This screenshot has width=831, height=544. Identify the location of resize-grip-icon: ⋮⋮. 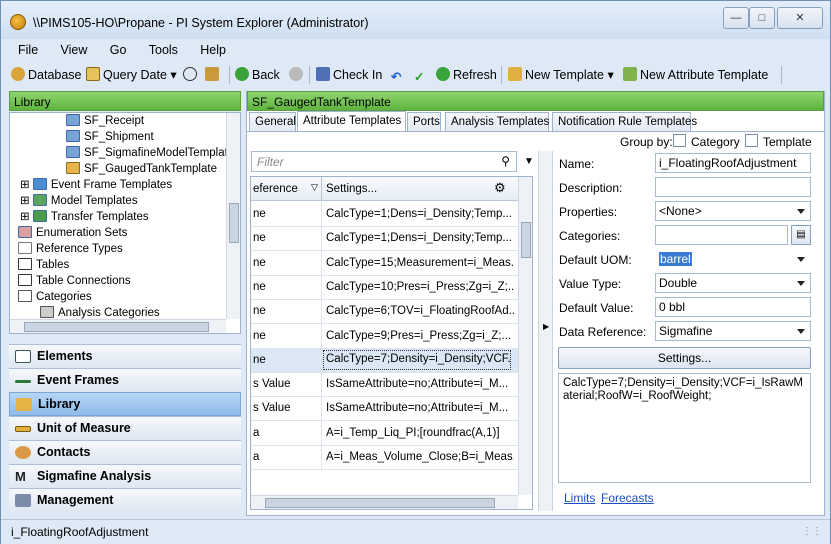
(812, 532).